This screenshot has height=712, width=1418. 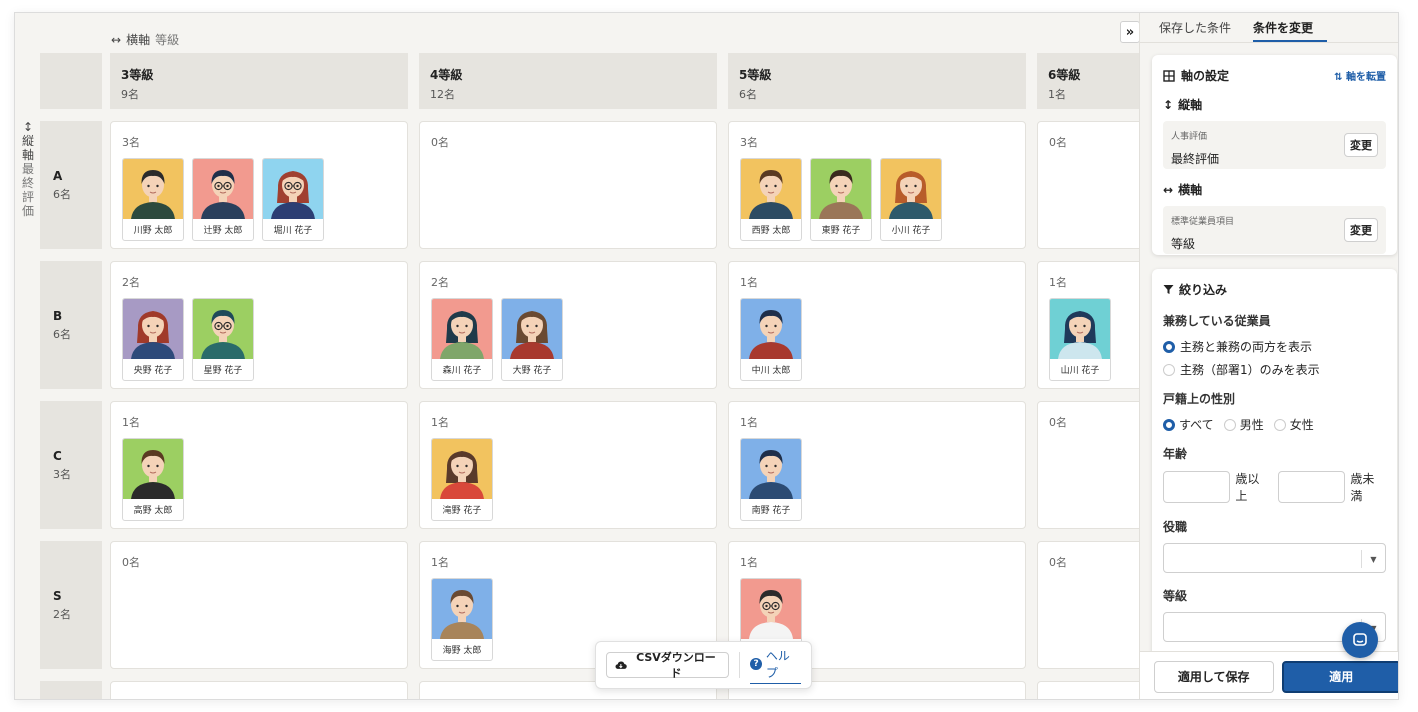 What do you see at coordinates (1274, 558) in the screenshot?
I see `position-select: ▼` at bounding box center [1274, 558].